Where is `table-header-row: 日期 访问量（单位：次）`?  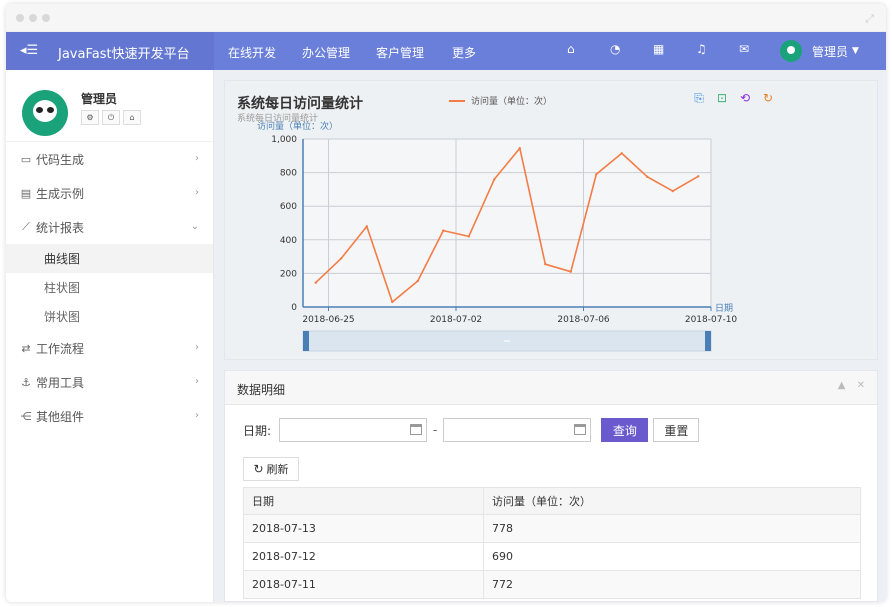 table-header-row: 日期 访问量（单位：次） is located at coordinates (552, 501).